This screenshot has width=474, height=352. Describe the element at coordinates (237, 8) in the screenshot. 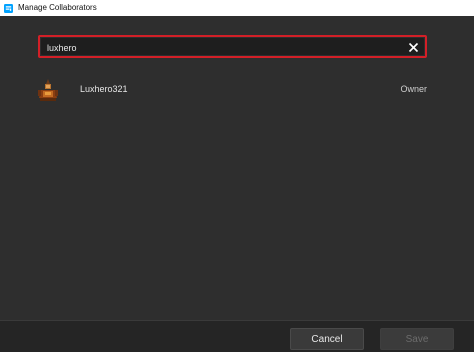

I see `title-bar: Manage Collaborators` at that location.